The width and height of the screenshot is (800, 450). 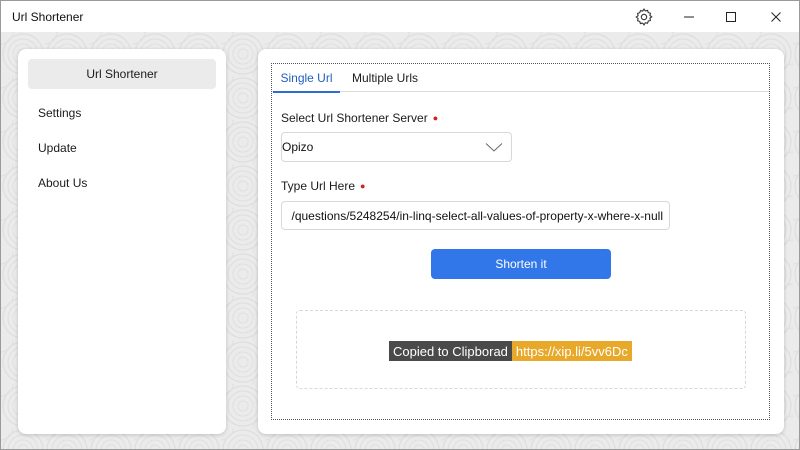 I want to click on sidebar-item-label: Url Shortener, so click(x=122, y=74).